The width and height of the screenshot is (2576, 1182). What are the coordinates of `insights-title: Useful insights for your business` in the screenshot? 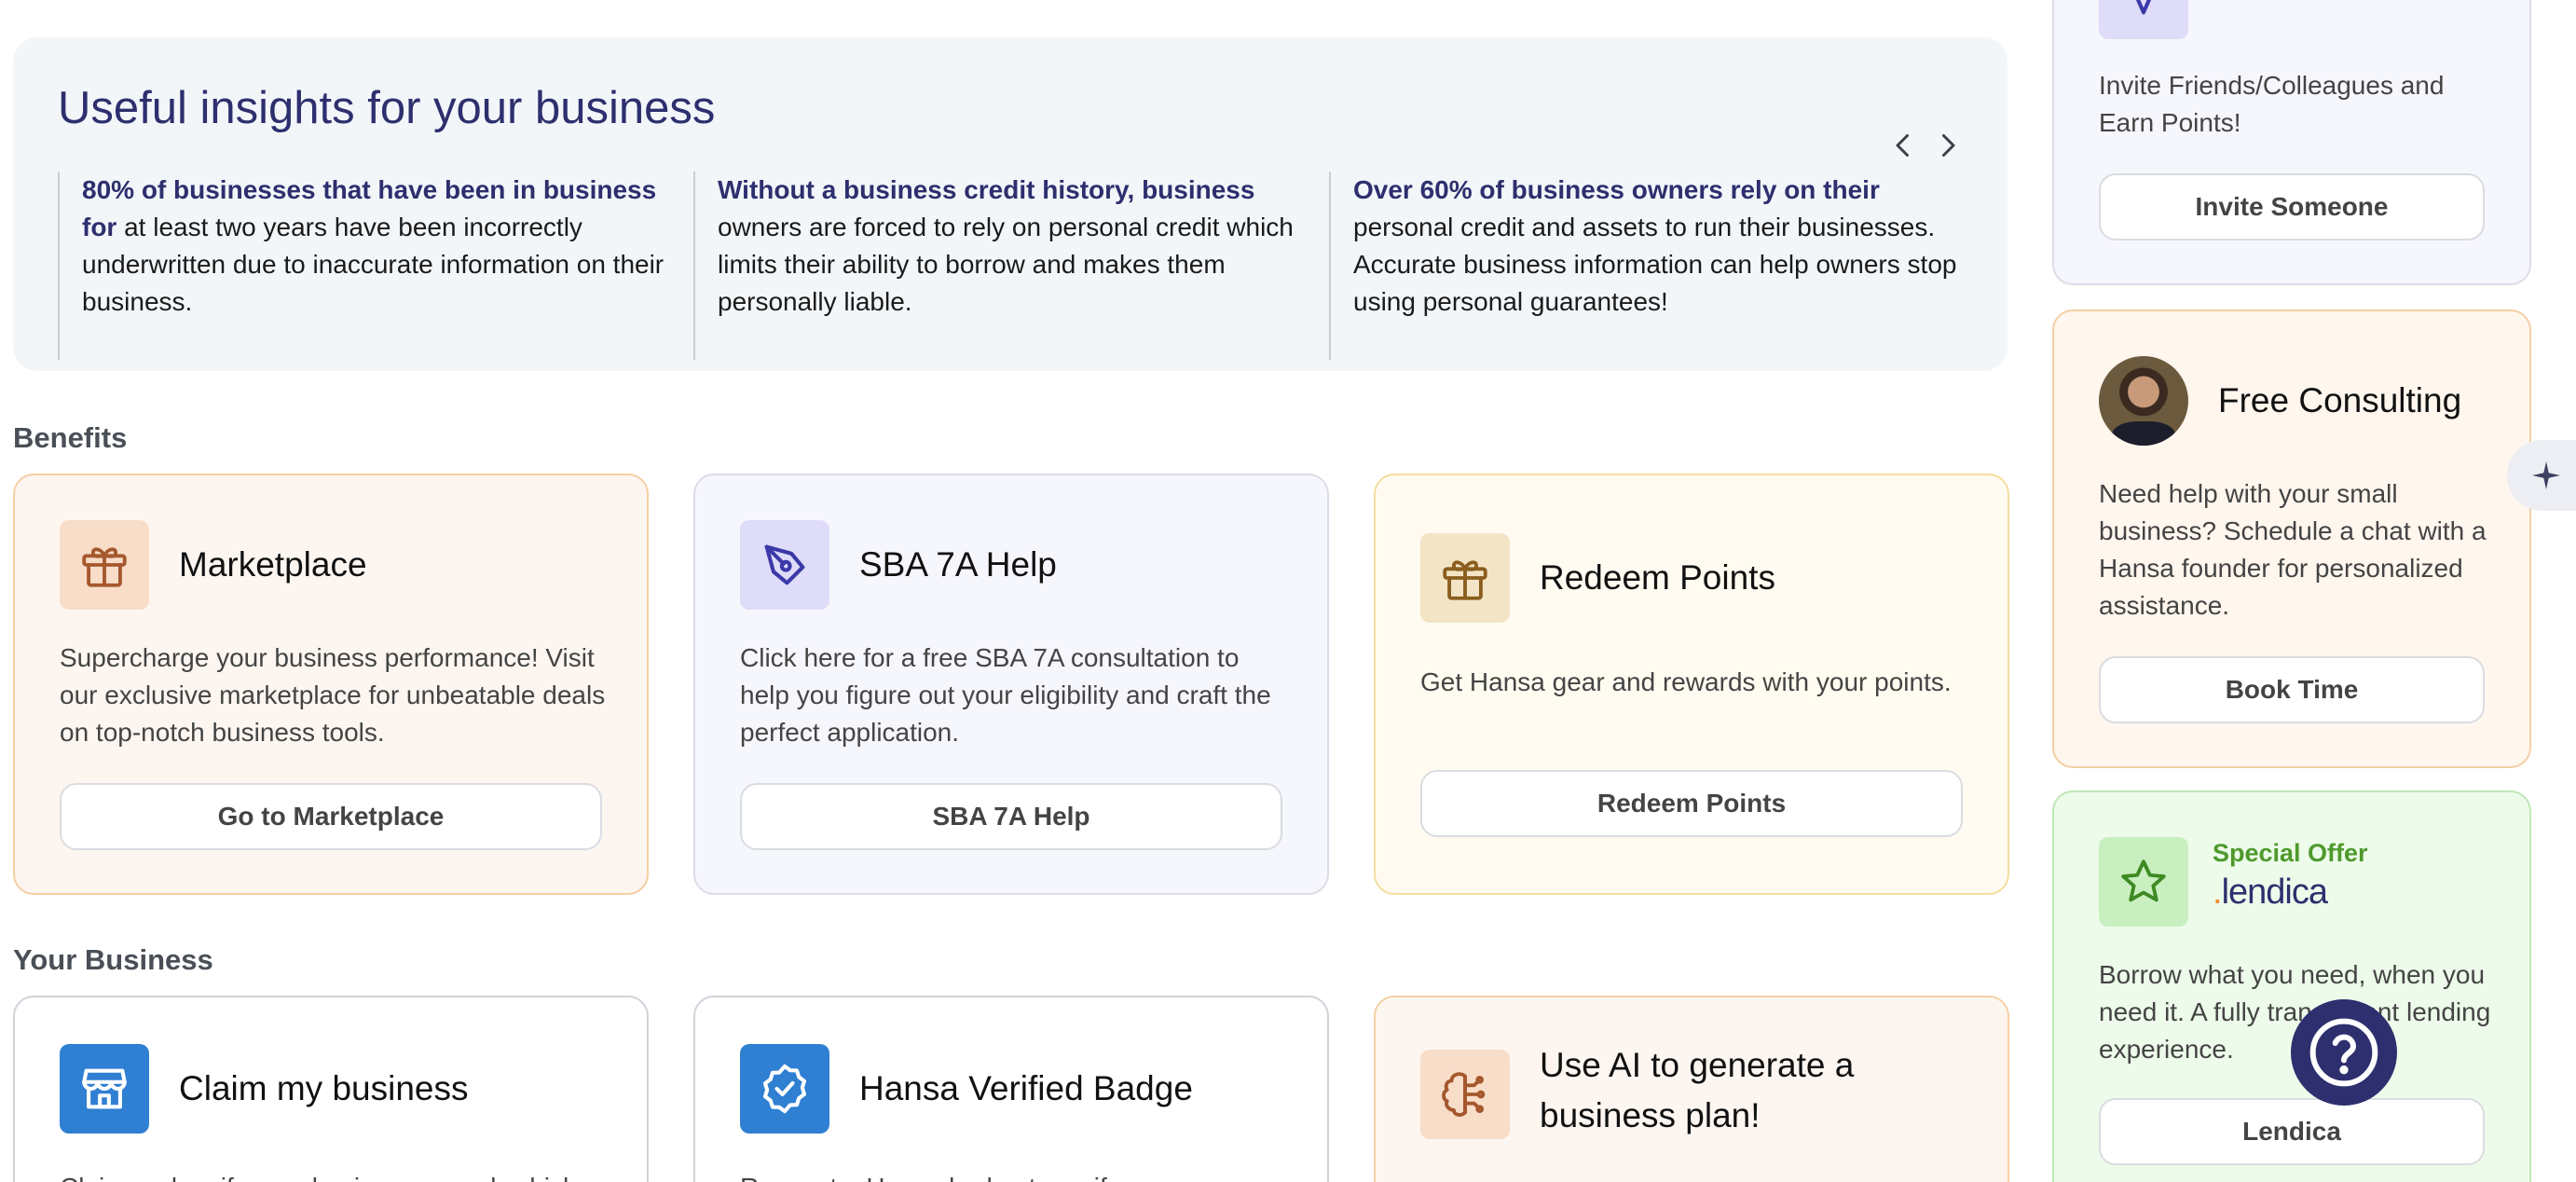 It's located at (387, 108).